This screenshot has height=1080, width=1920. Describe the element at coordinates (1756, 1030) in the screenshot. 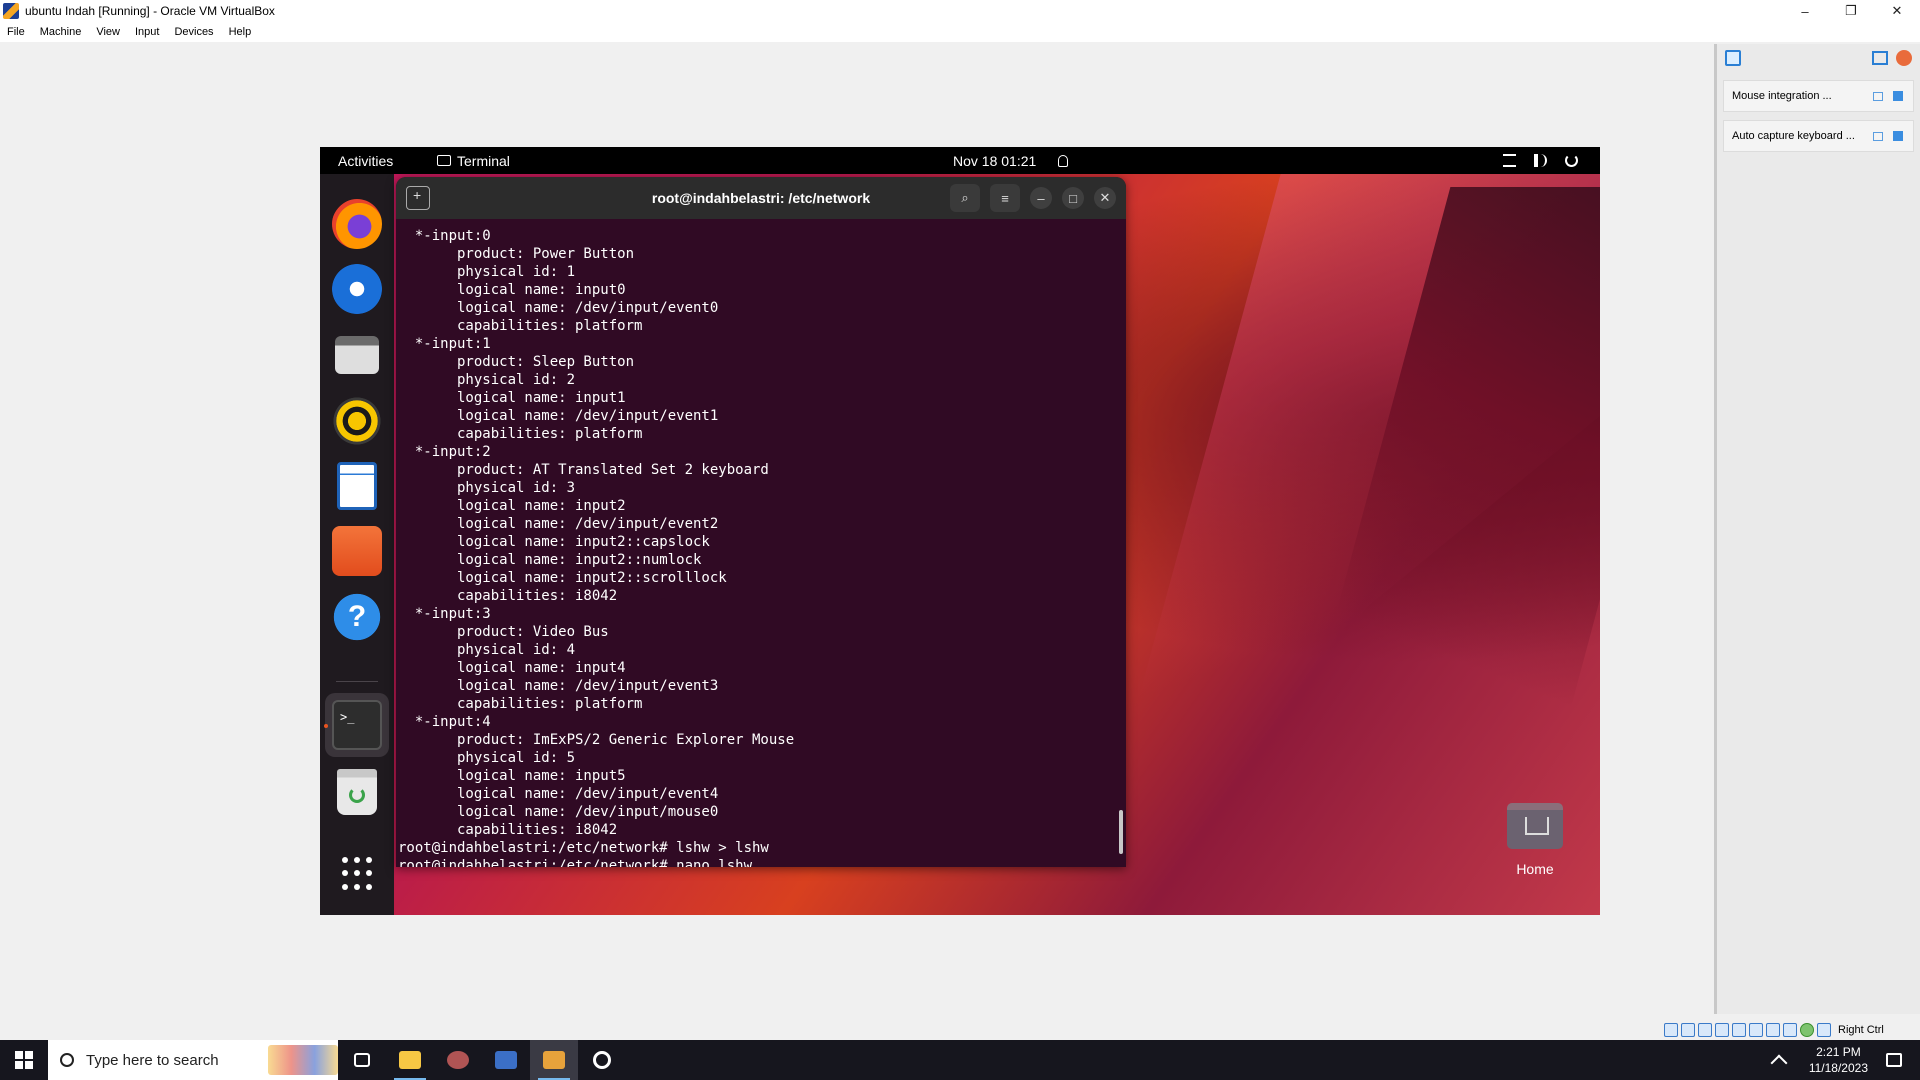

I see `shared-folders-icon` at that location.